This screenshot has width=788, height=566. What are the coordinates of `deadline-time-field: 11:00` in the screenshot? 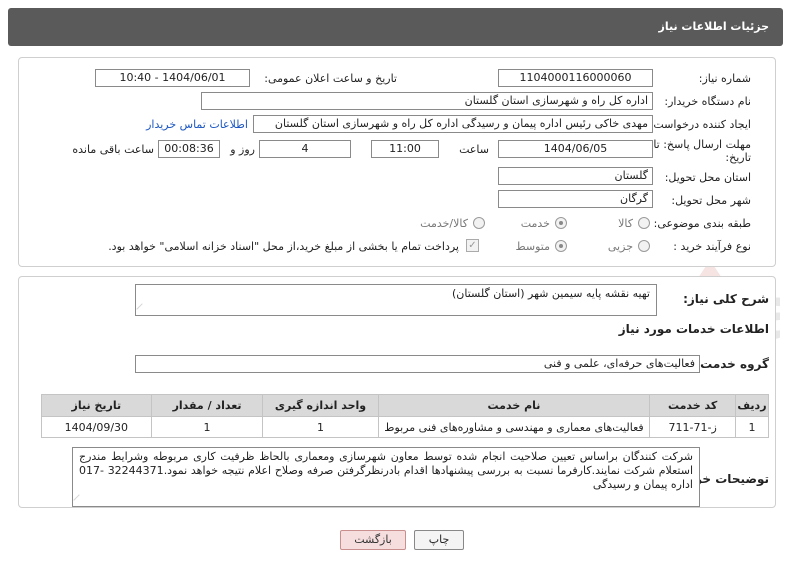 It's located at (405, 149).